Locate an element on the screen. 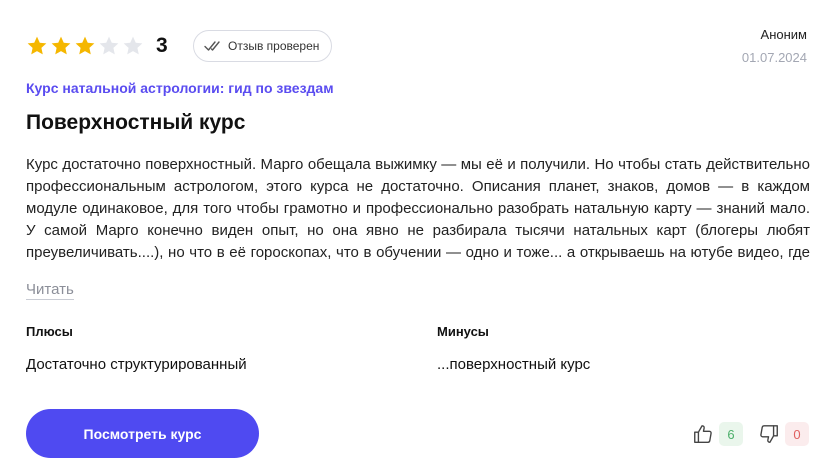 This screenshot has width=840, height=469. rating: 3 is located at coordinates (97, 46).